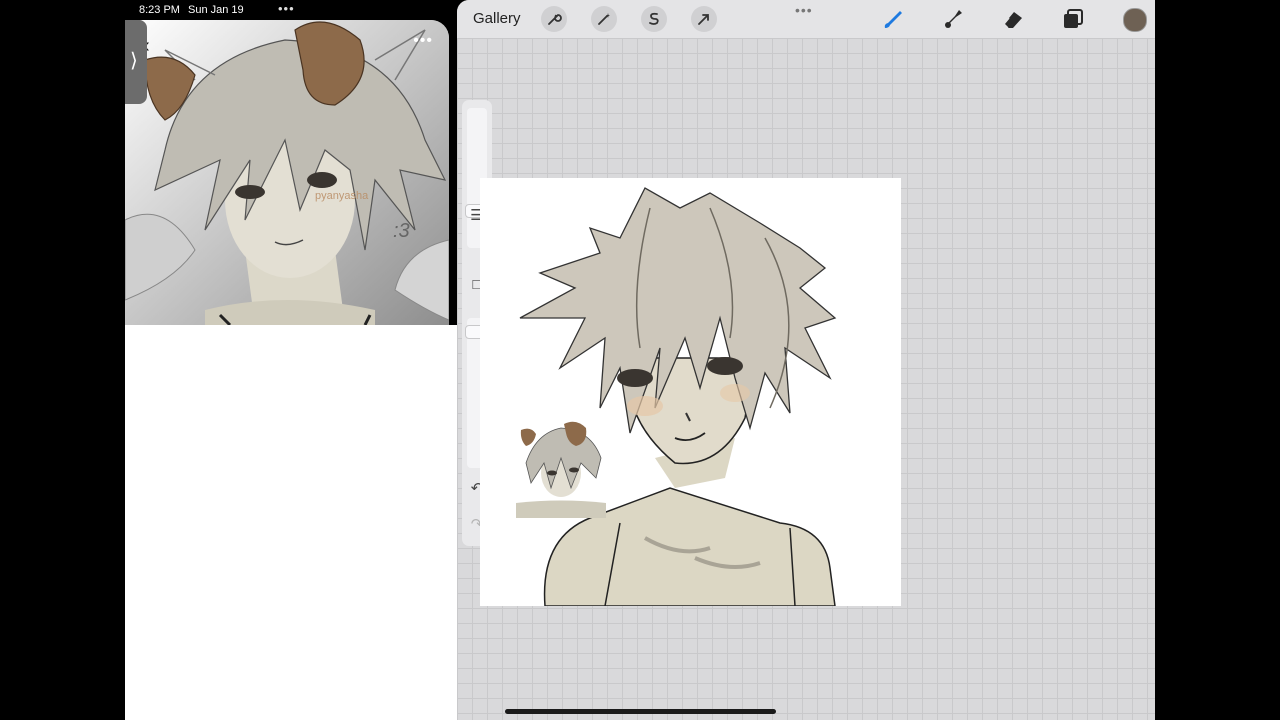 The height and width of the screenshot is (720, 1280). Describe the element at coordinates (497, 18) in the screenshot. I see `gallery-button: Gallery` at that location.